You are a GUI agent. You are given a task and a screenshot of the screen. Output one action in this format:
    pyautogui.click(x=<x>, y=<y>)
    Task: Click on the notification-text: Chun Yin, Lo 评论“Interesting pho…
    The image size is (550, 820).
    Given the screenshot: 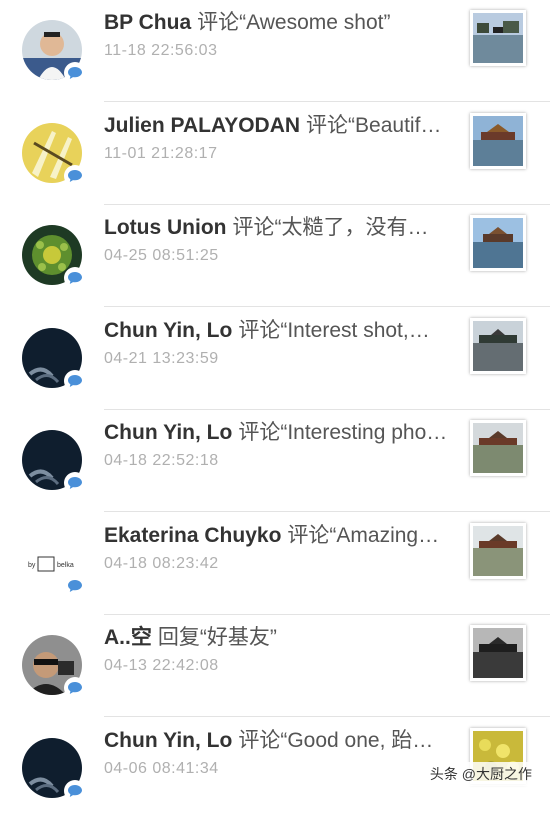 What is the action you would take?
    pyautogui.click(x=279, y=431)
    